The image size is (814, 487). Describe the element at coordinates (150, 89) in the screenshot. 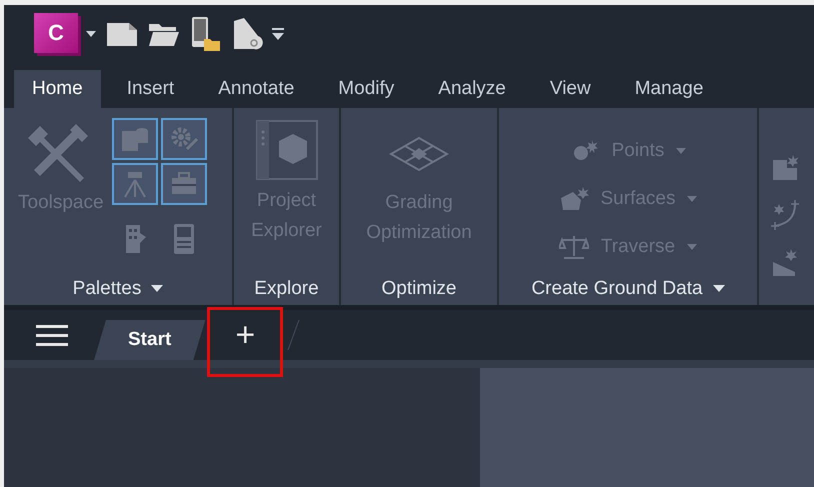

I see `ribbon-tab: Insert` at that location.